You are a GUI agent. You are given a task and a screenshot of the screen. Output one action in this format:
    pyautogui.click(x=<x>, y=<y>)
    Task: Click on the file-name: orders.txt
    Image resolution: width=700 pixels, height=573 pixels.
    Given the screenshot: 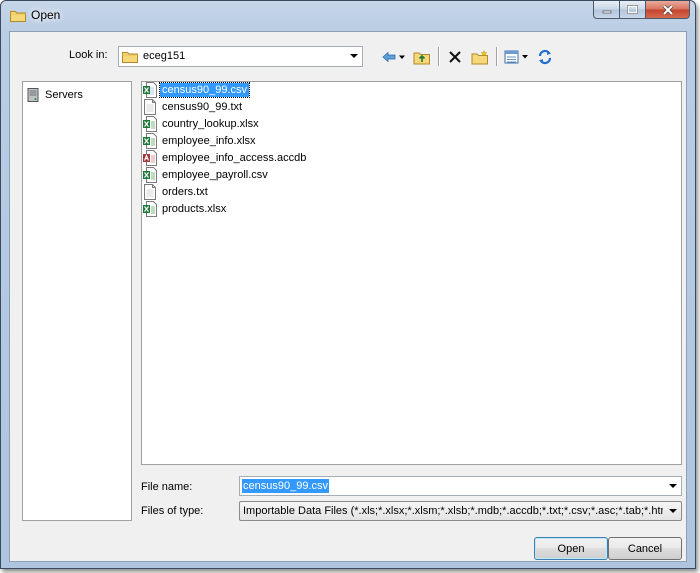 What is the action you would take?
    pyautogui.click(x=185, y=192)
    